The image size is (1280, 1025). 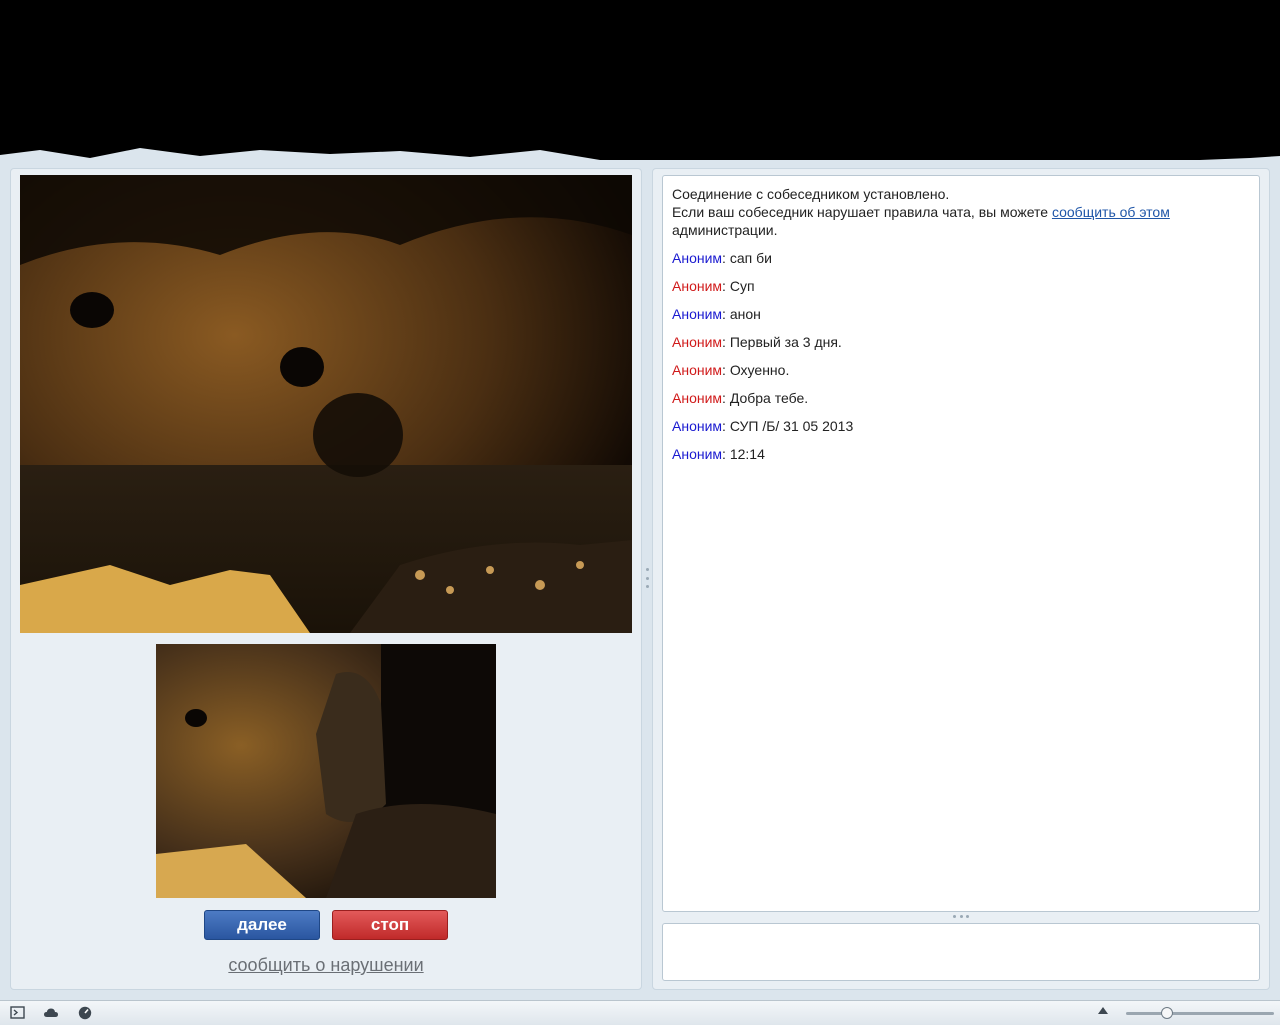 What do you see at coordinates (759, 370) in the screenshot?
I see `message-text: Охуенно.` at bounding box center [759, 370].